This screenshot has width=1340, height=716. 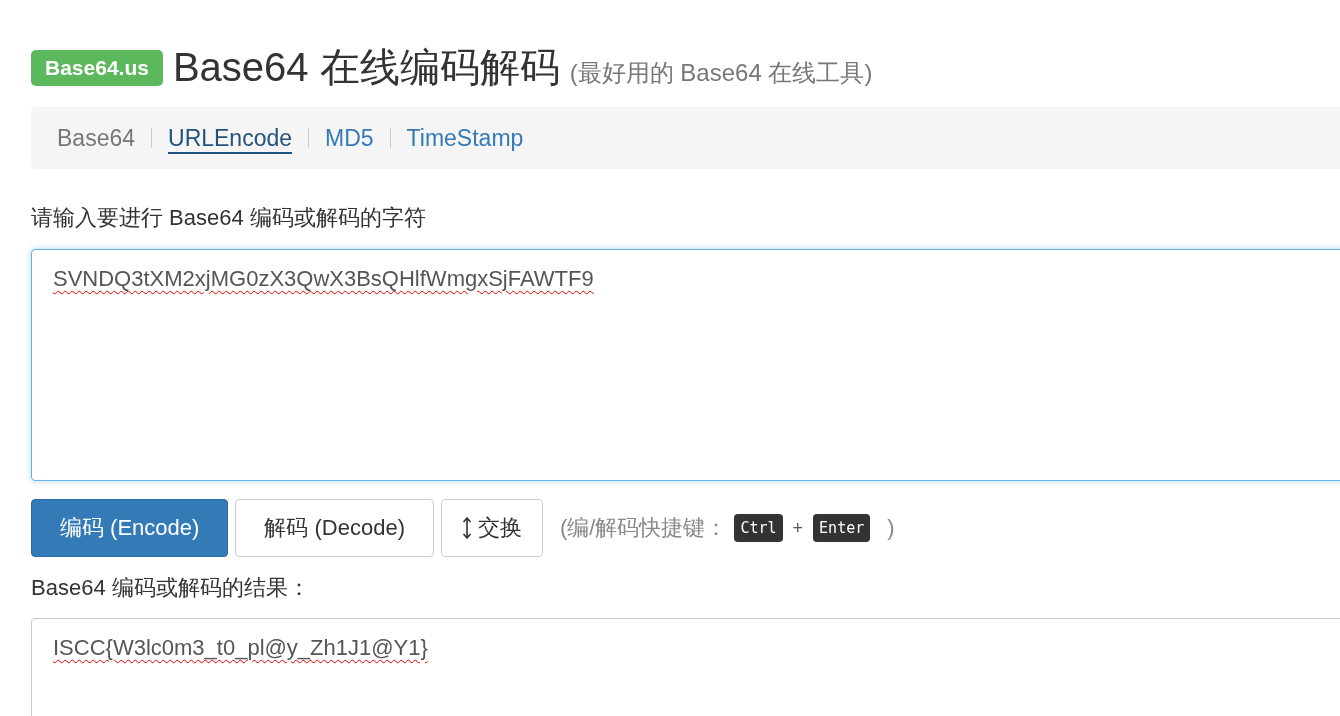 I want to click on page-title: Base64 在线编码解码, so click(x=366, y=67).